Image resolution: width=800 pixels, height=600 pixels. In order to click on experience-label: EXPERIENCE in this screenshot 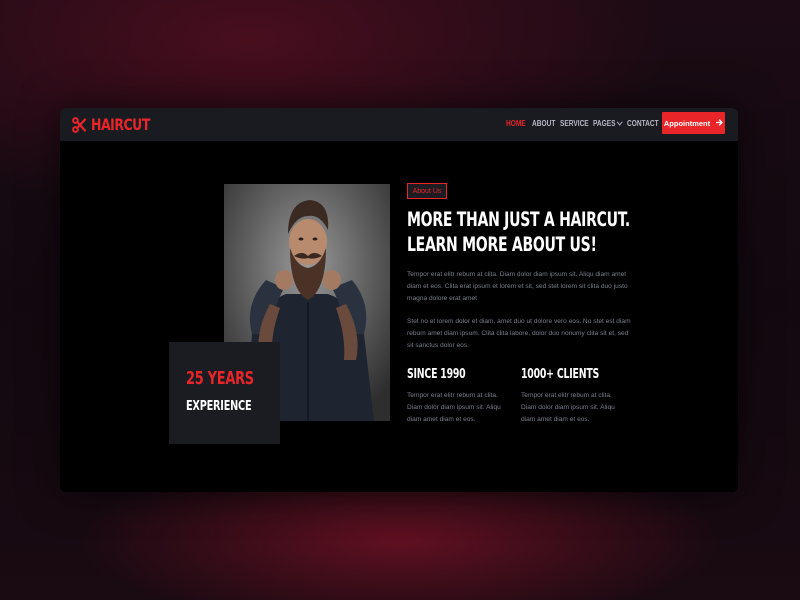, I will do `click(219, 406)`.